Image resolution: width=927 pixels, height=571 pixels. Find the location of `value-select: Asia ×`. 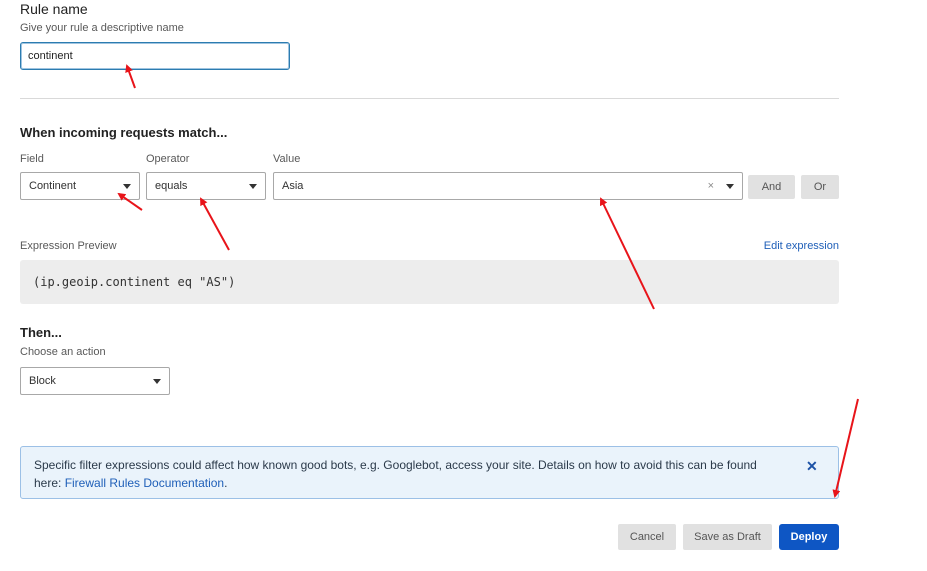

value-select: Asia × is located at coordinates (508, 186).